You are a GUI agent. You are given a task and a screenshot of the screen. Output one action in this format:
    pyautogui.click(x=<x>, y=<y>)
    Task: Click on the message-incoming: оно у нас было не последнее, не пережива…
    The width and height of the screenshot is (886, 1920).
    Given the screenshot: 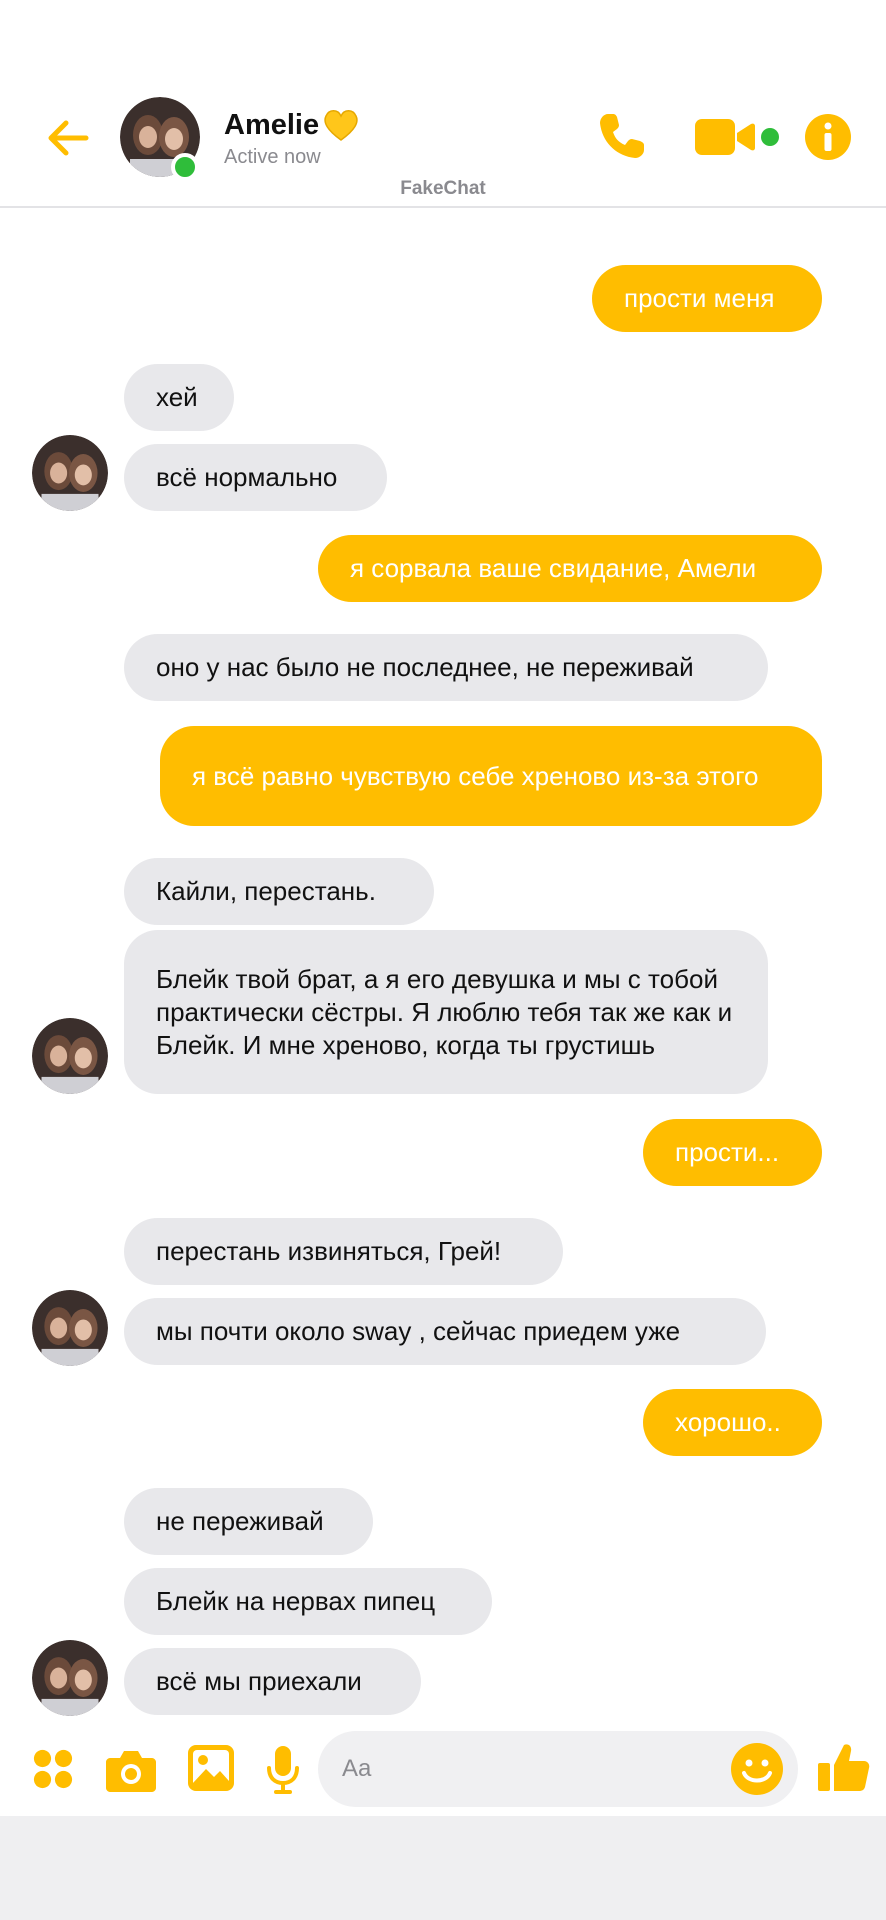 What is the action you would take?
    pyautogui.click(x=446, y=667)
    